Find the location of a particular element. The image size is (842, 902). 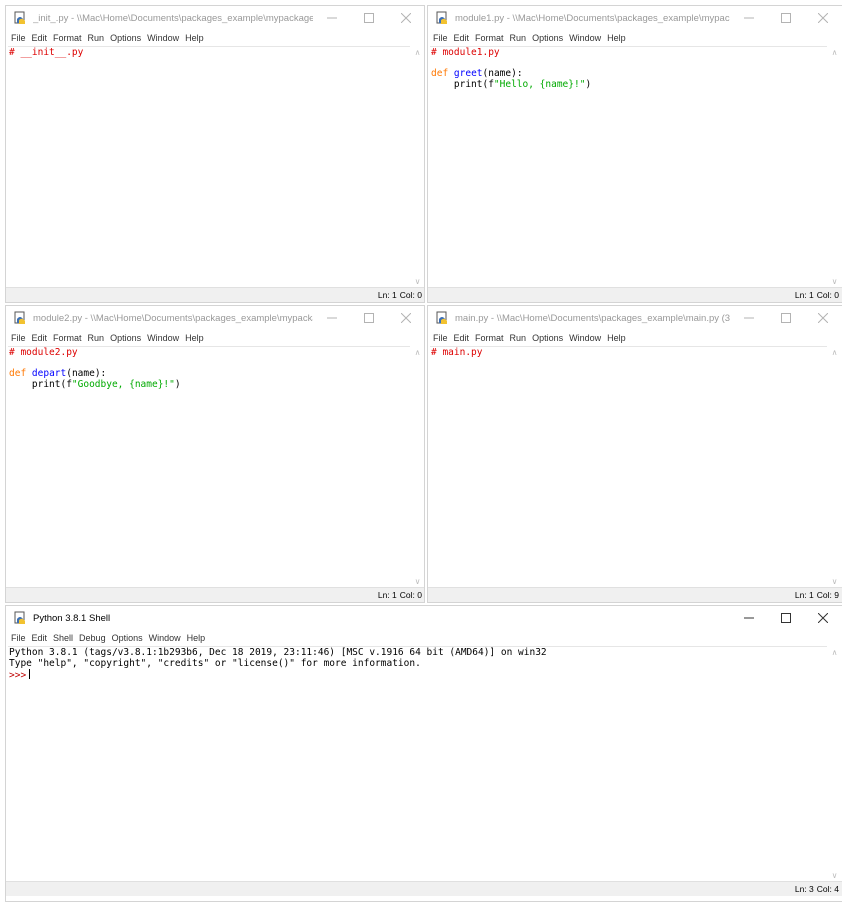

status-line: Ln: 3 is located at coordinates (804, 889).